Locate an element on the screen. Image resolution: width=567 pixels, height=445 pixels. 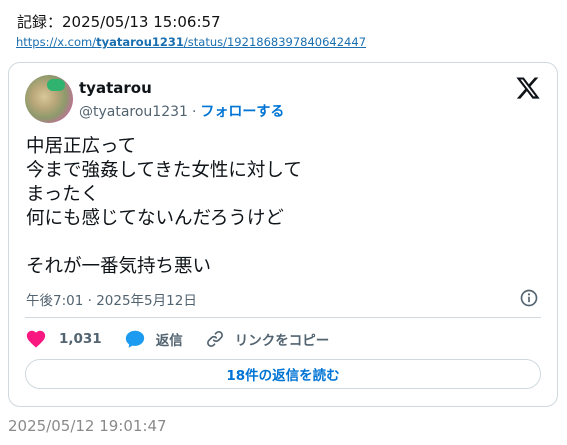
x-logo-icon is located at coordinates (528, 88).